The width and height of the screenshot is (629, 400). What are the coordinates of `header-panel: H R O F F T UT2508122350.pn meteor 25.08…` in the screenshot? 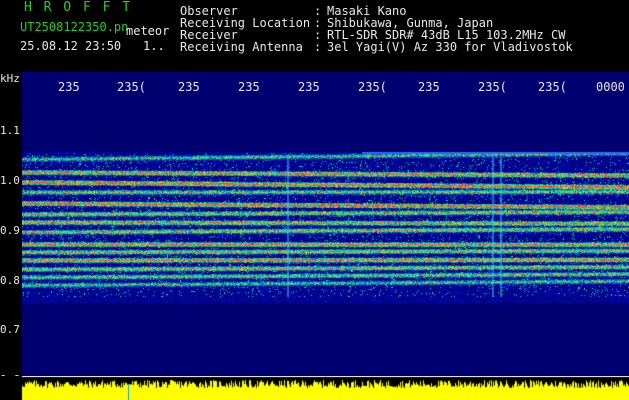 It's located at (314, 28).